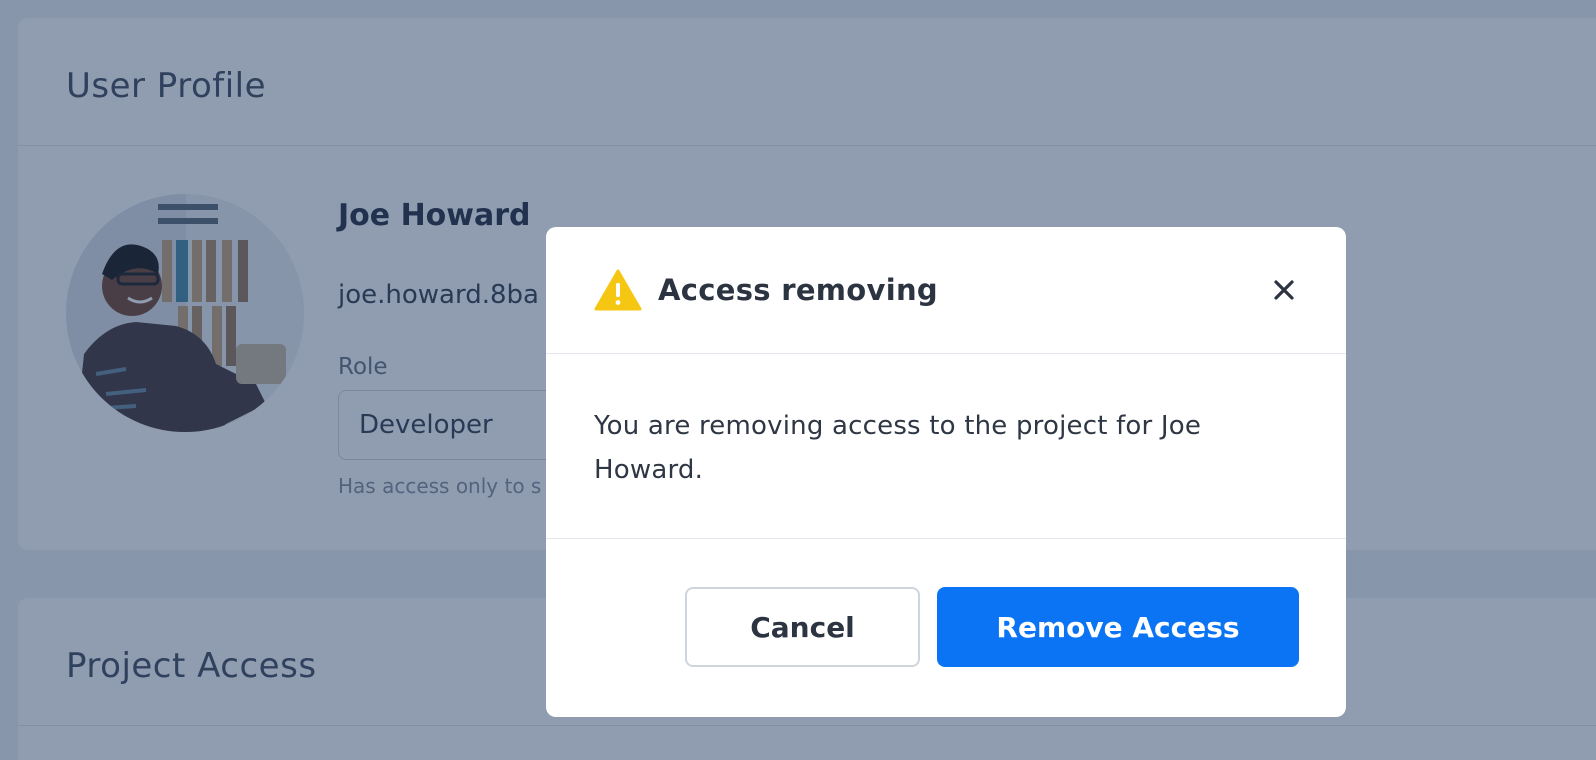  Describe the element at coordinates (798, 290) in the screenshot. I see `dialog-title: Access removing` at that location.